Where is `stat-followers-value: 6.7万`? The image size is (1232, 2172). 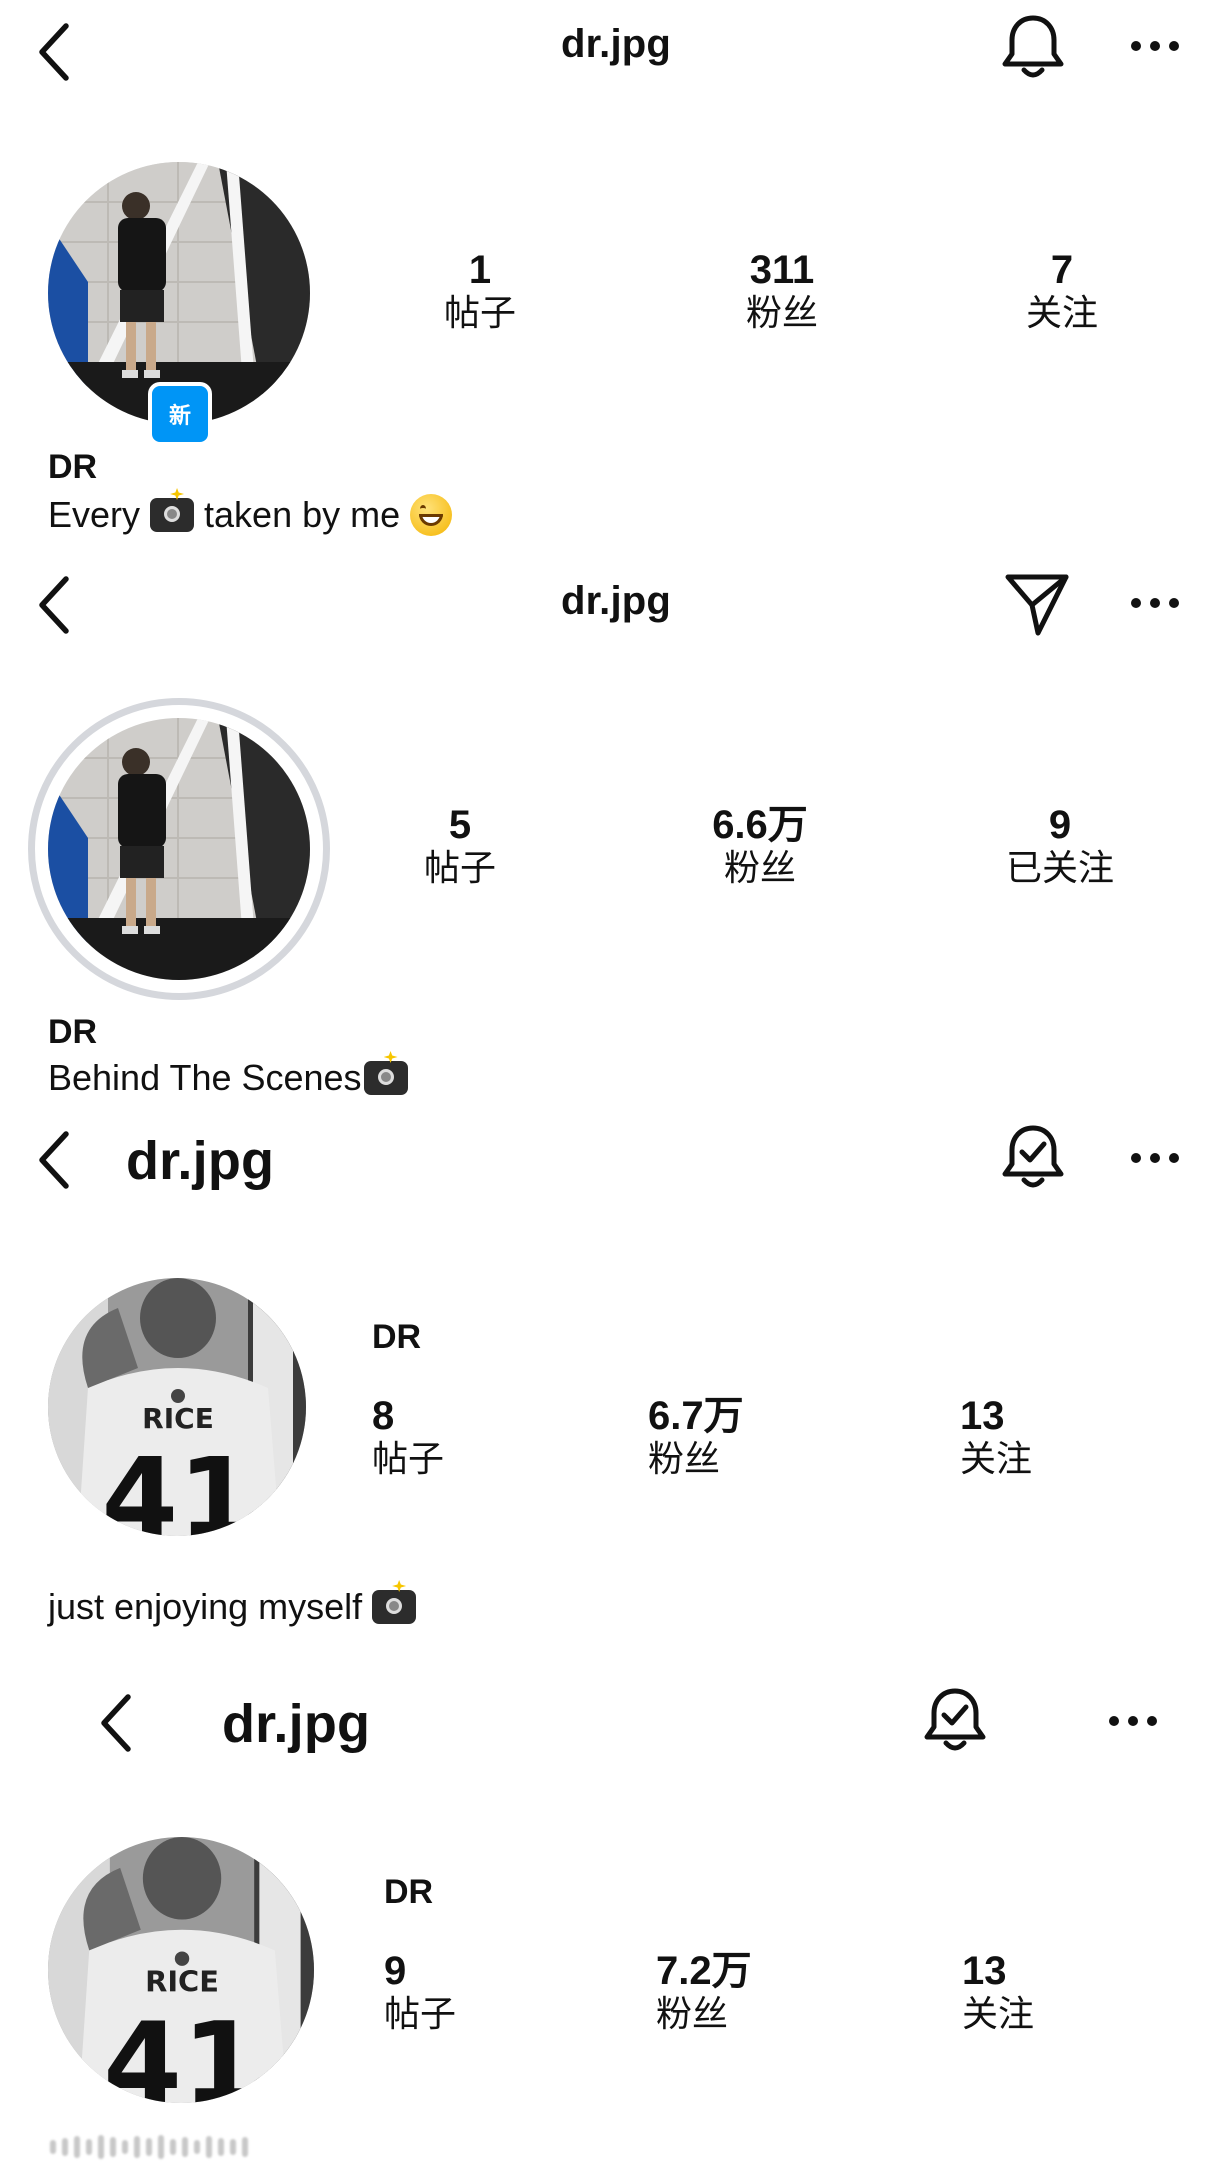 stat-followers-value: 6.7万 is located at coordinates (696, 1416).